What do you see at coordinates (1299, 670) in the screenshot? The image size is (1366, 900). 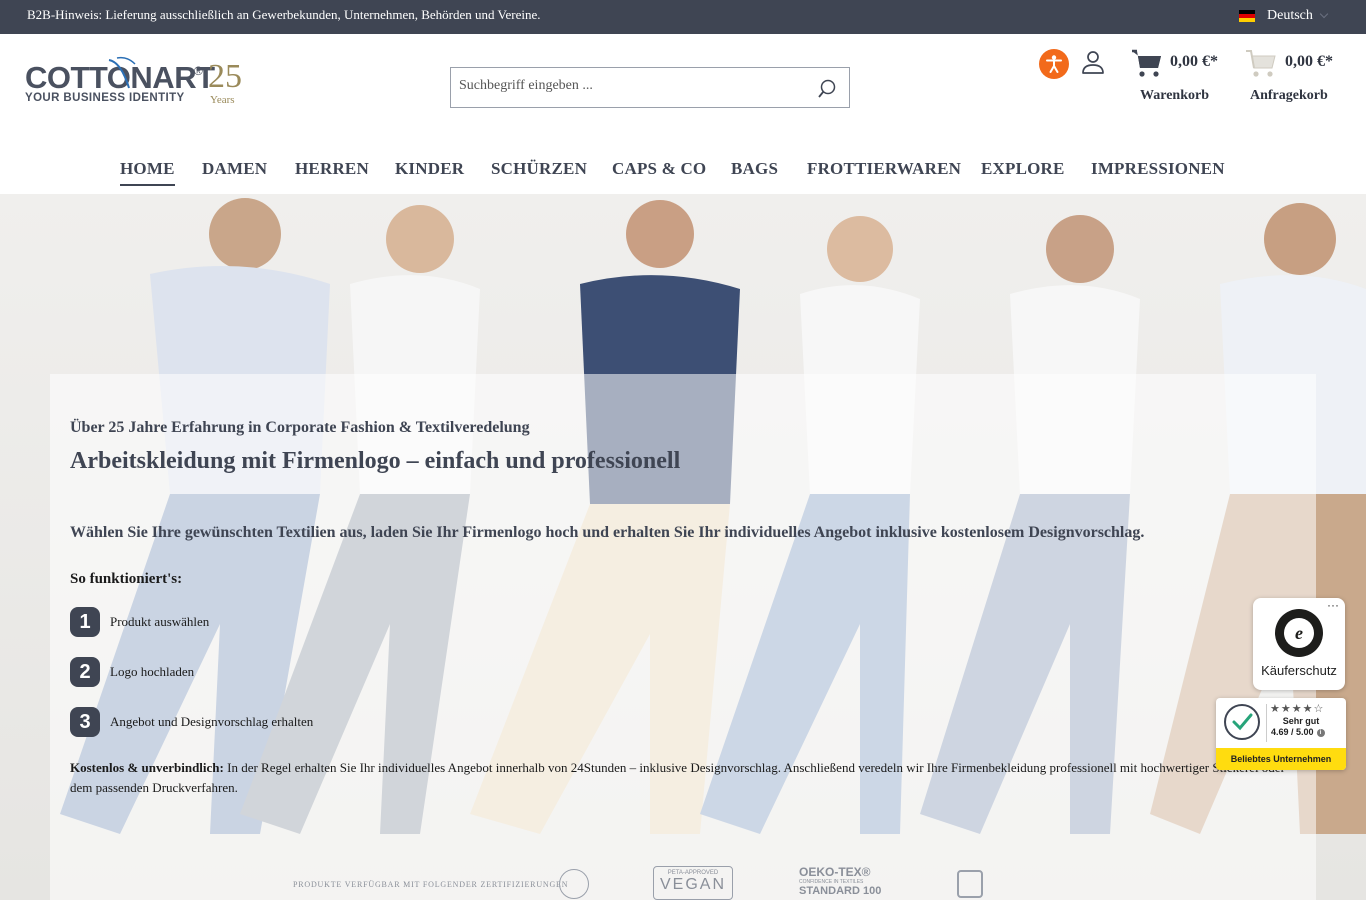 I see `buyer-protection-label: Käuferschutz` at bounding box center [1299, 670].